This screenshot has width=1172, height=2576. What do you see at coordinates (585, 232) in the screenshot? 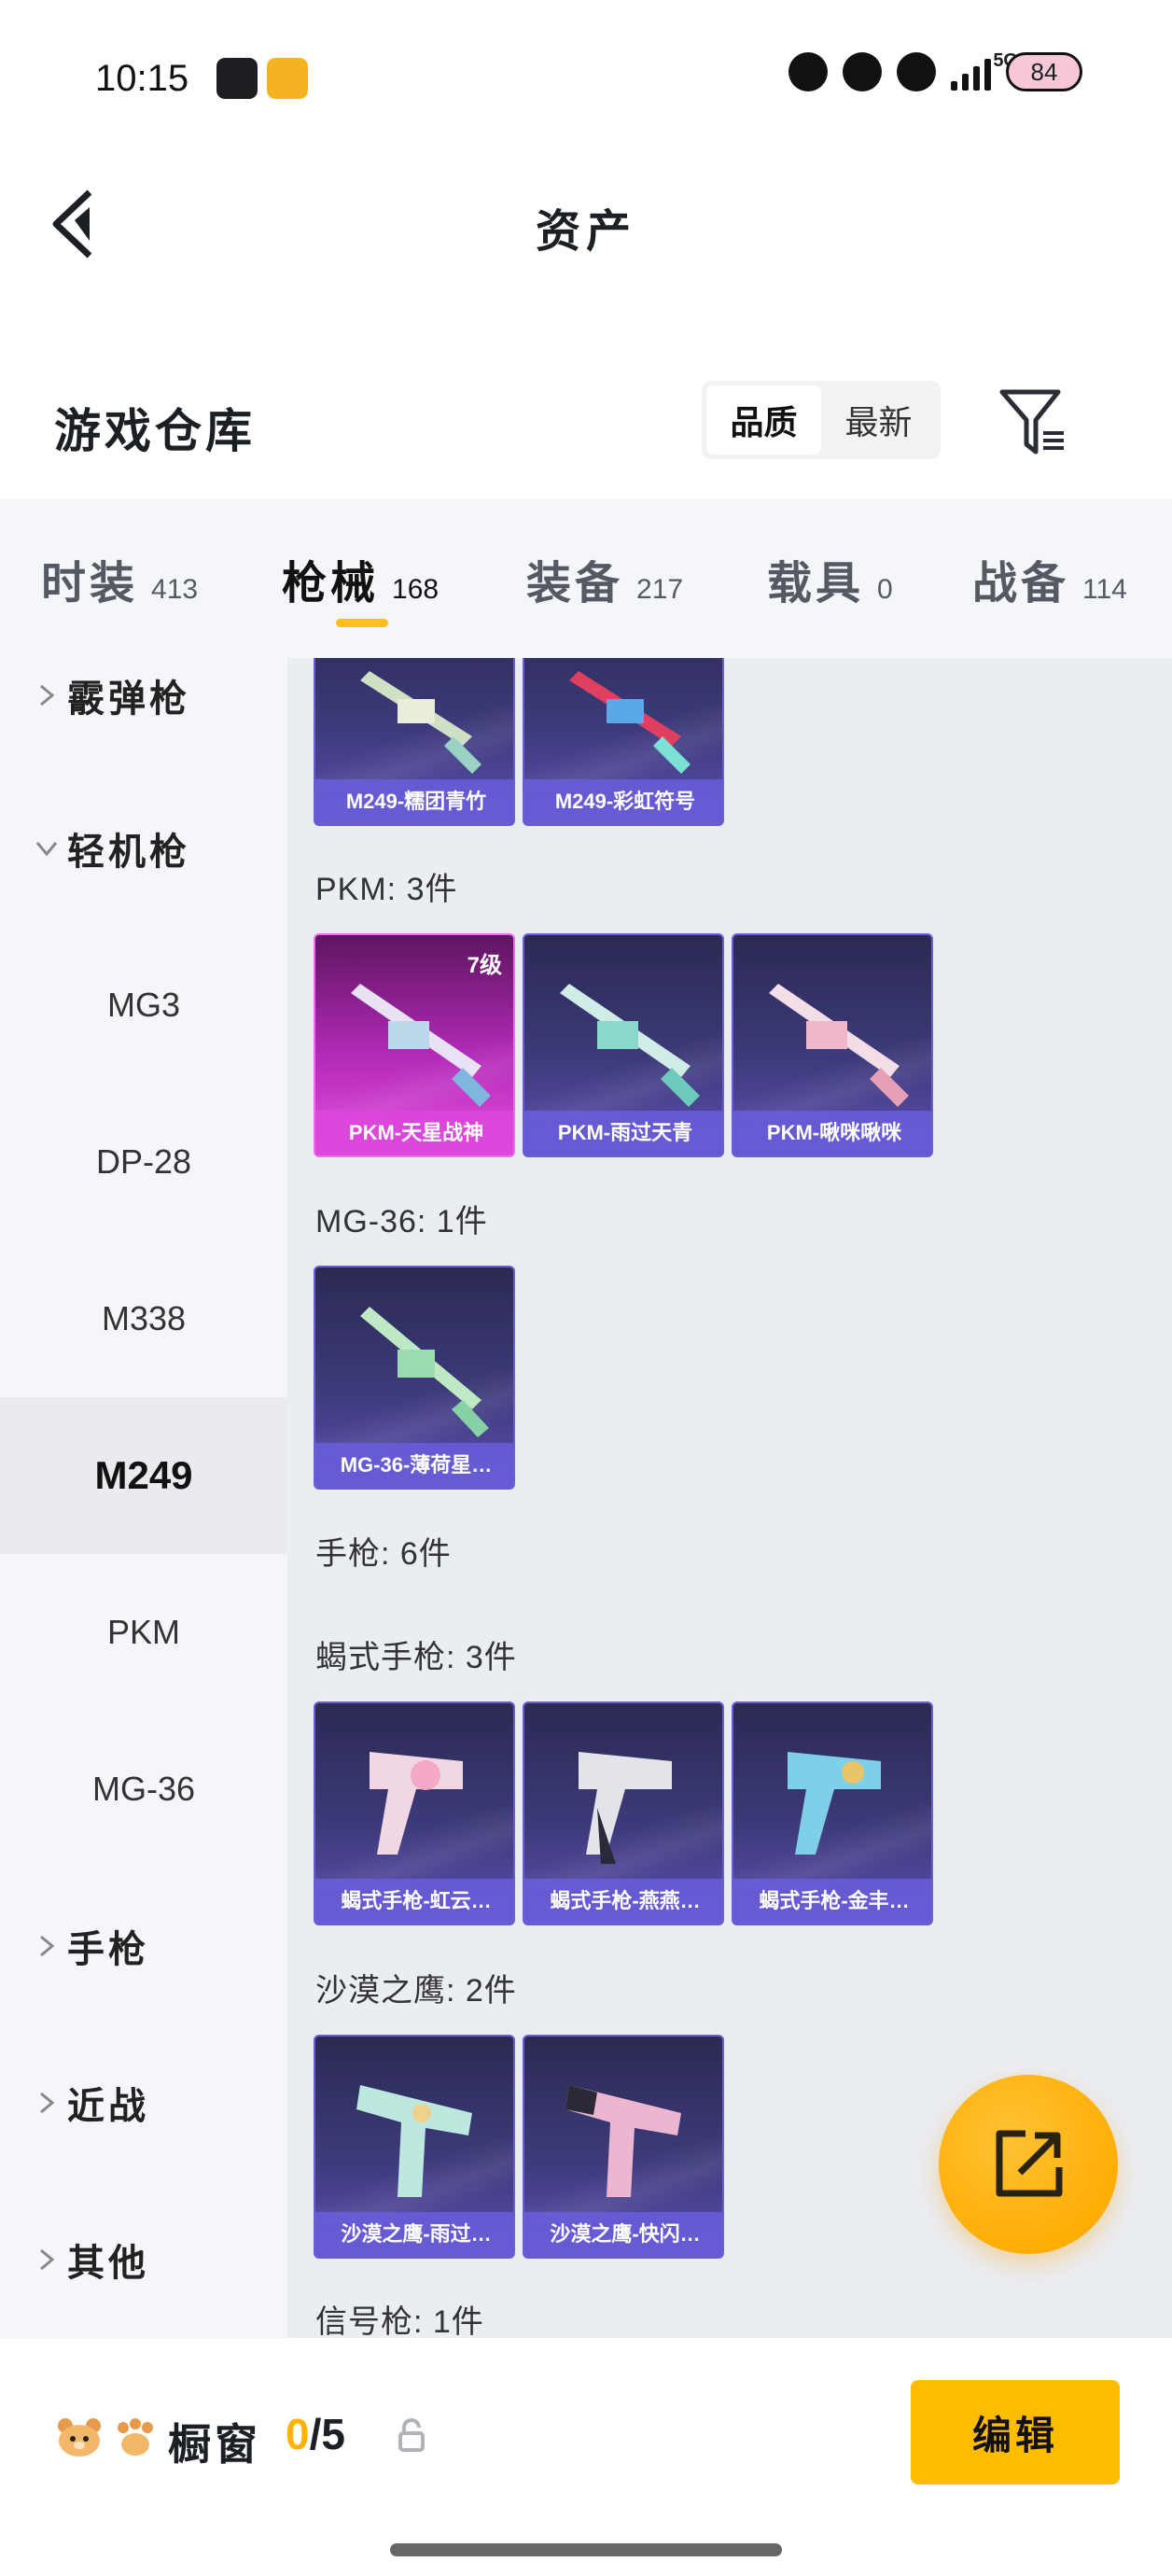
I see `page-title: 资产` at bounding box center [585, 232].